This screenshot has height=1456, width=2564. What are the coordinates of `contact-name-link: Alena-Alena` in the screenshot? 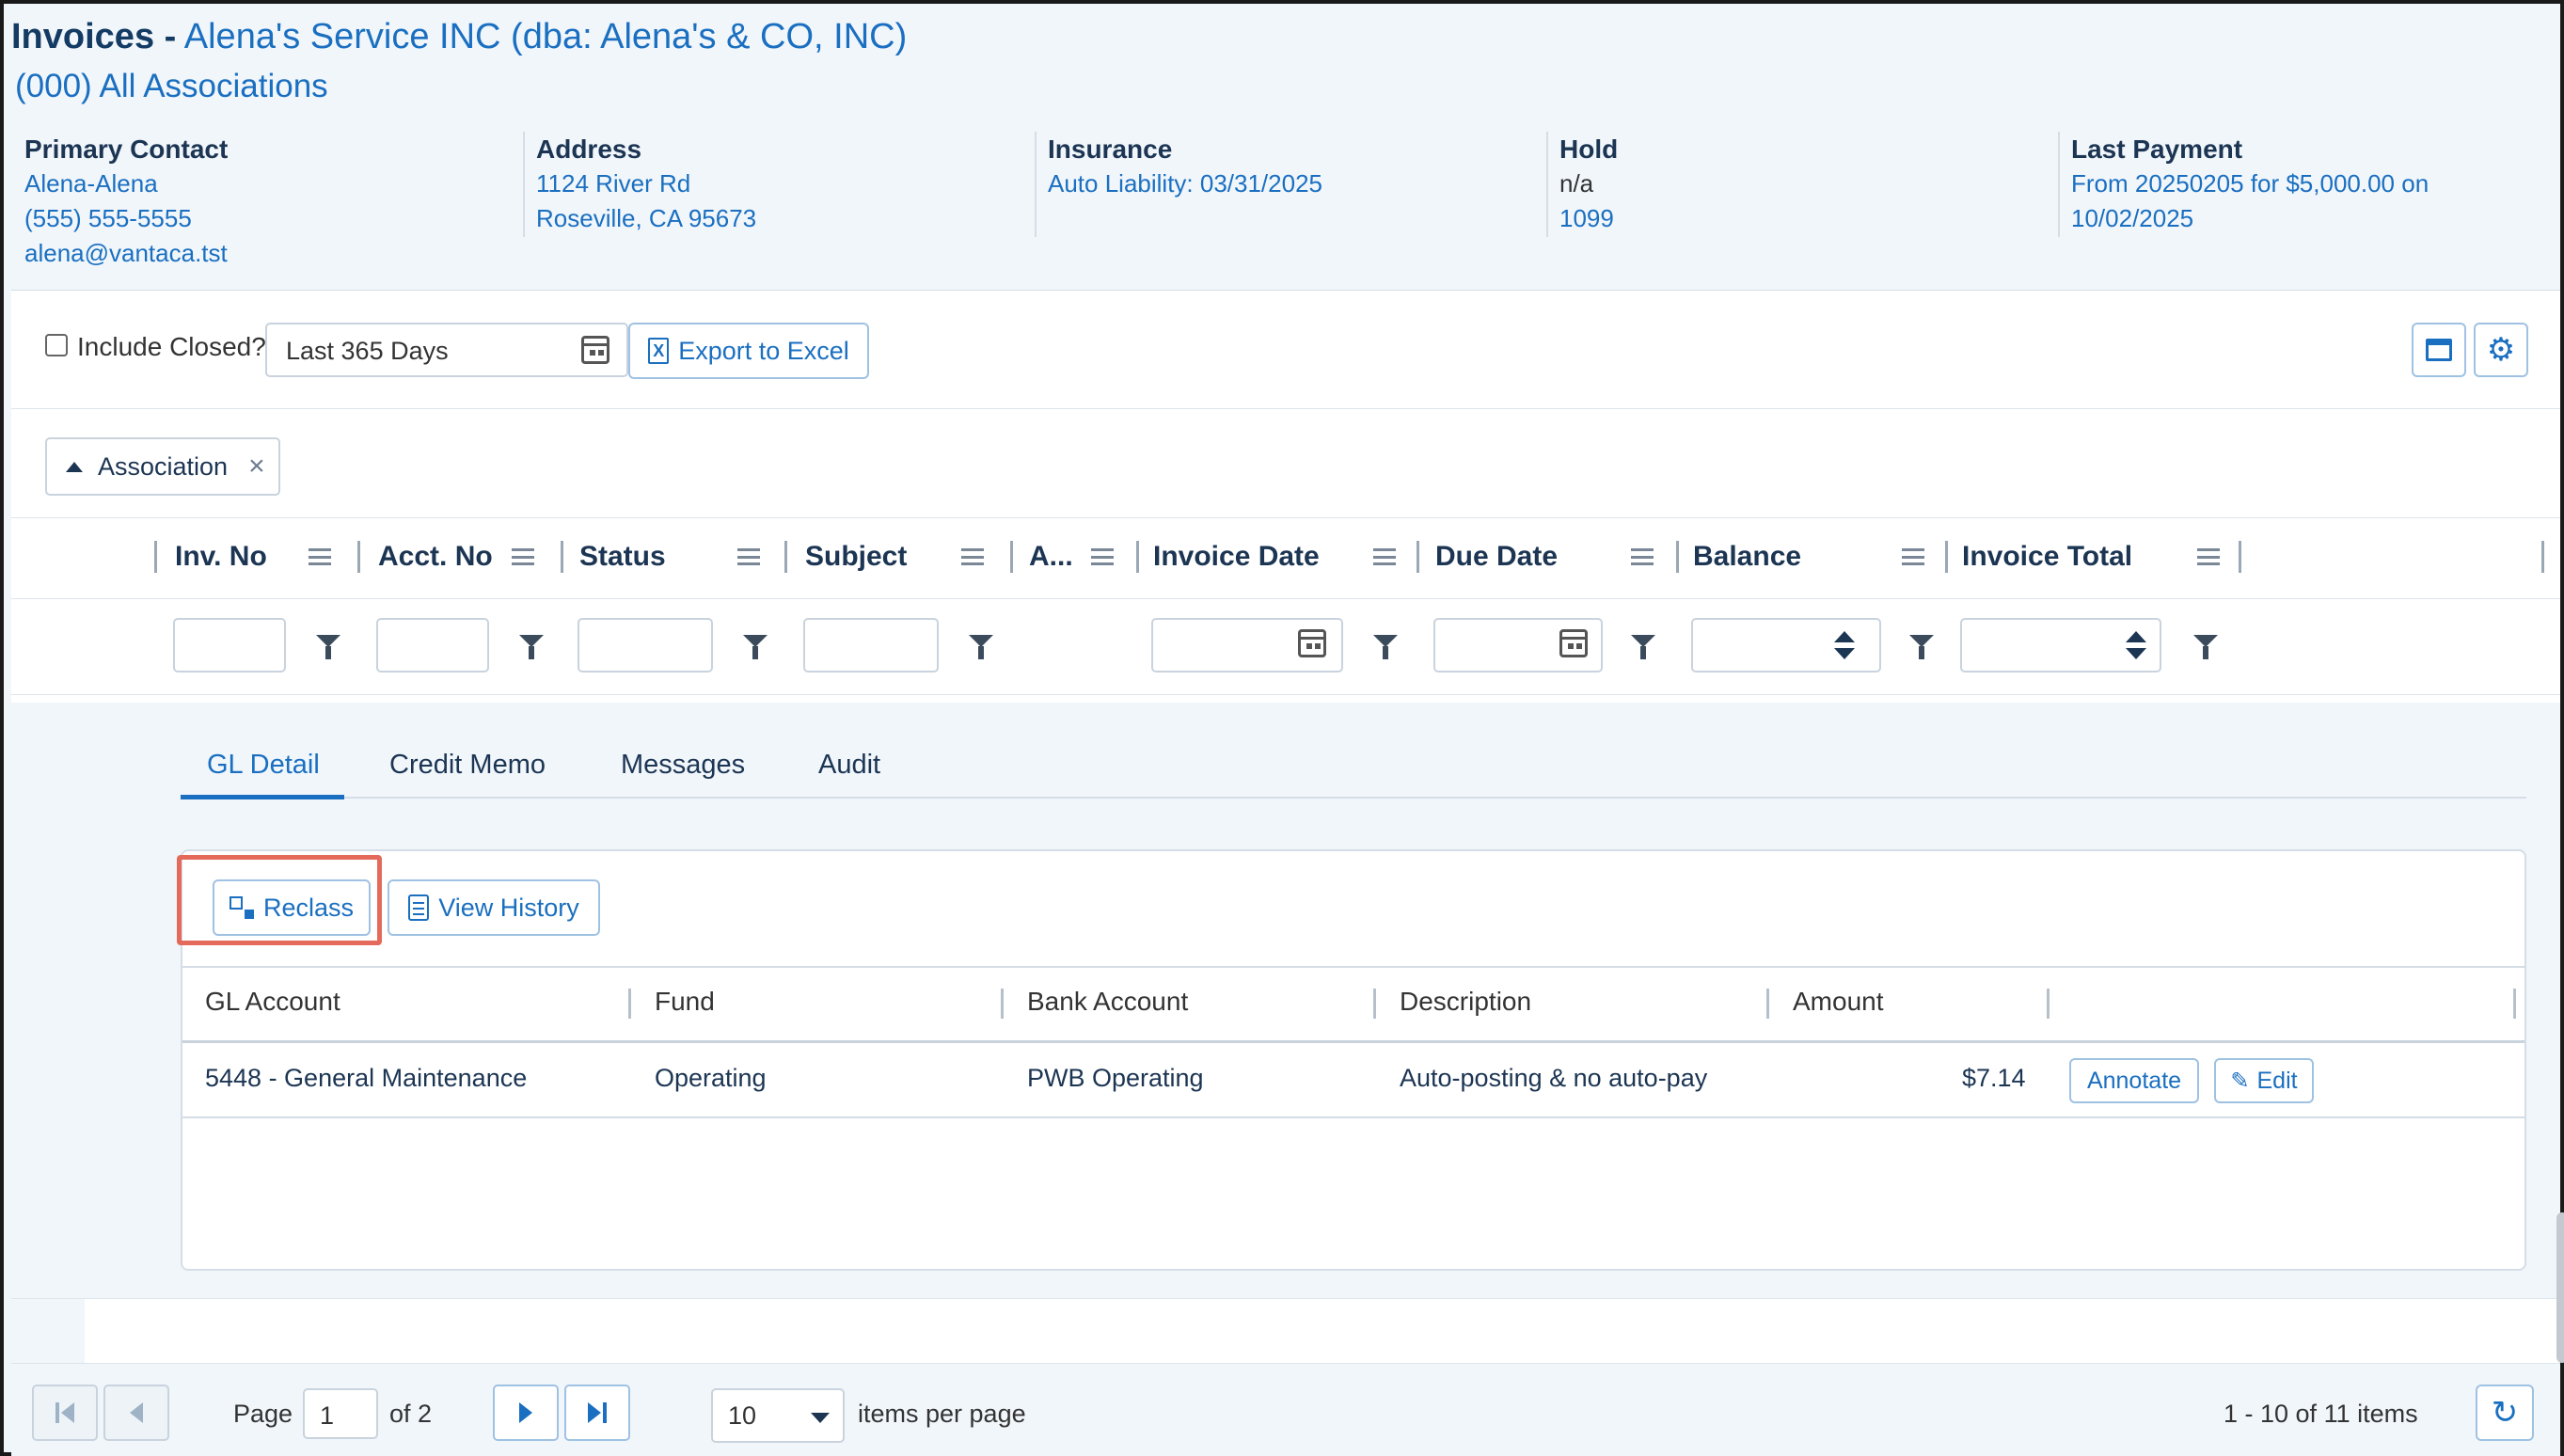 It's located at (126, 183).